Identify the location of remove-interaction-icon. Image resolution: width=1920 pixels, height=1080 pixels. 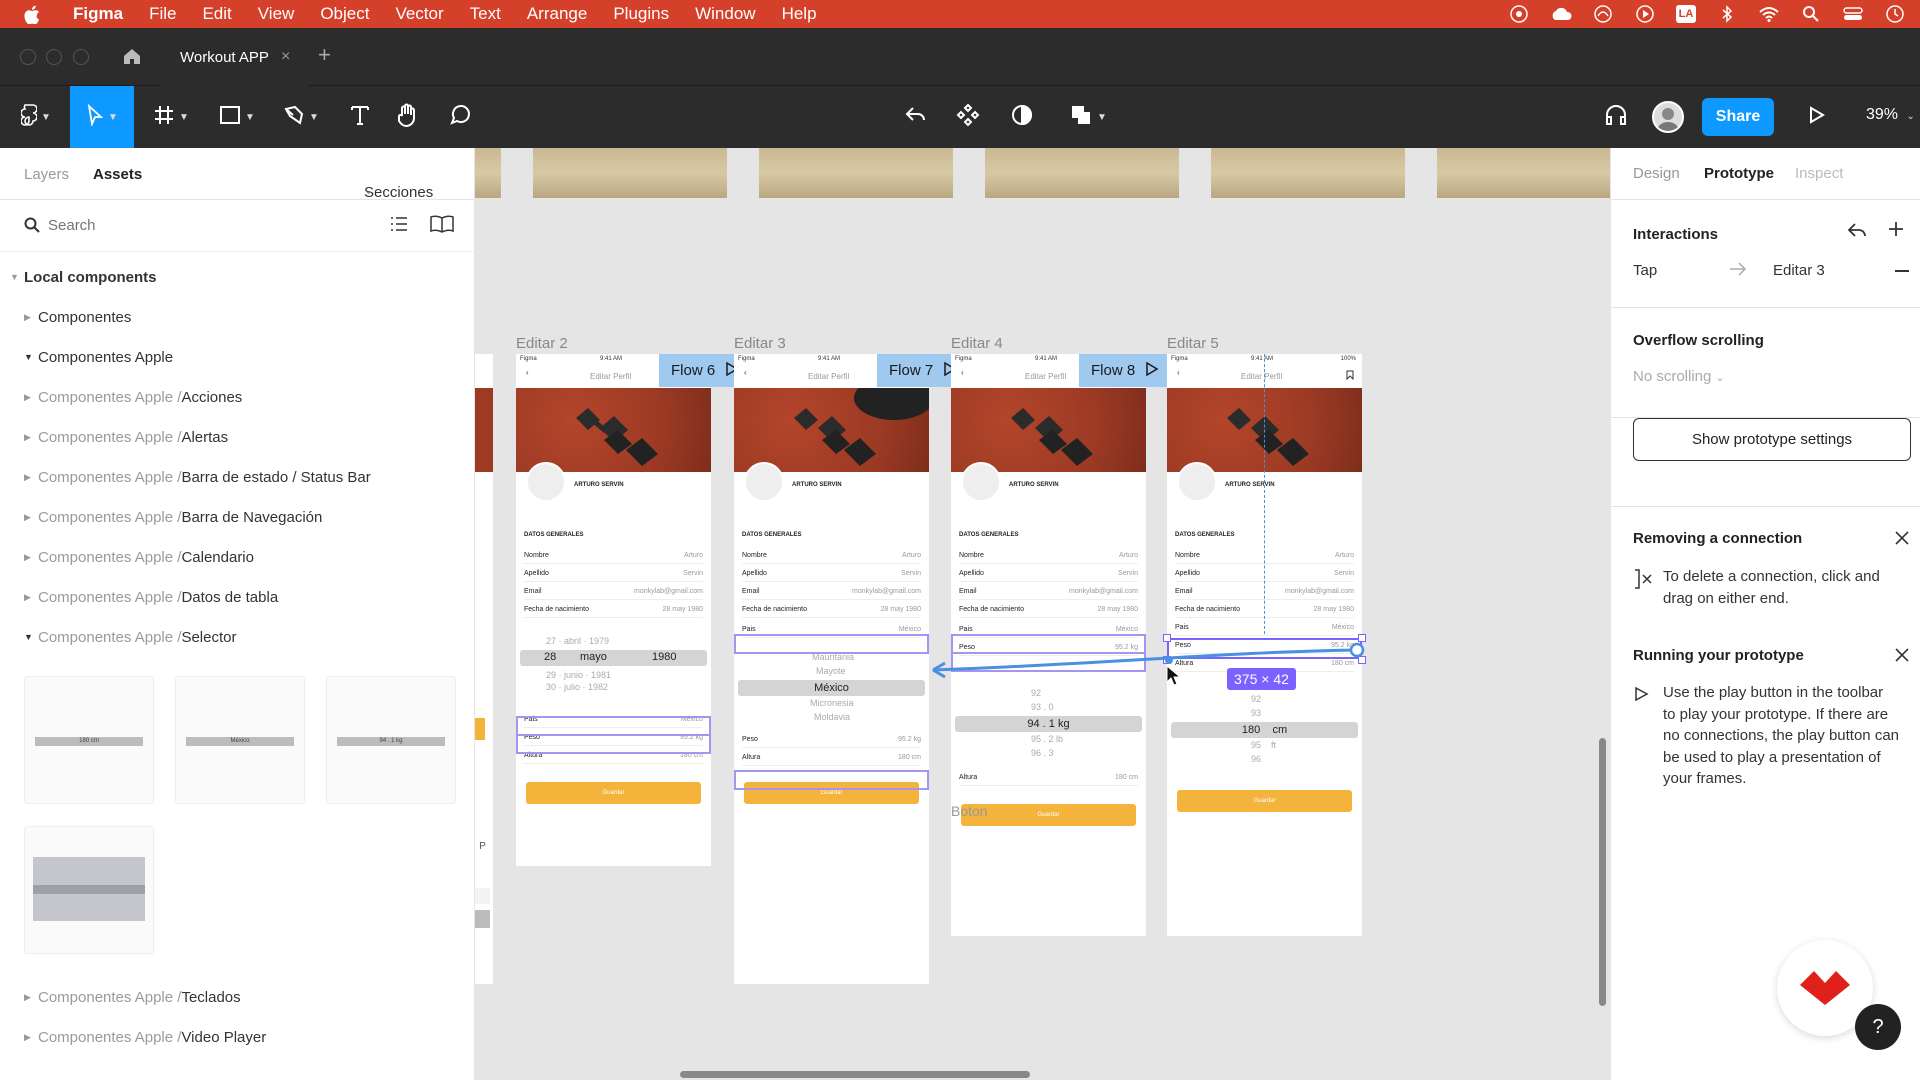
(1902, 271).